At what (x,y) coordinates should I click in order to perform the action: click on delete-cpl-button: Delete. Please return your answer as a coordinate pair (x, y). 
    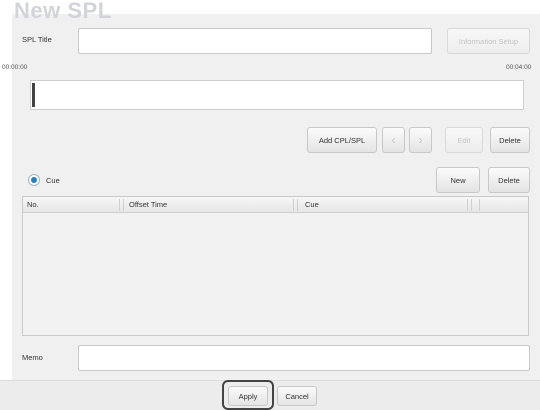
    Looking at the image, I should click on (510, 140).